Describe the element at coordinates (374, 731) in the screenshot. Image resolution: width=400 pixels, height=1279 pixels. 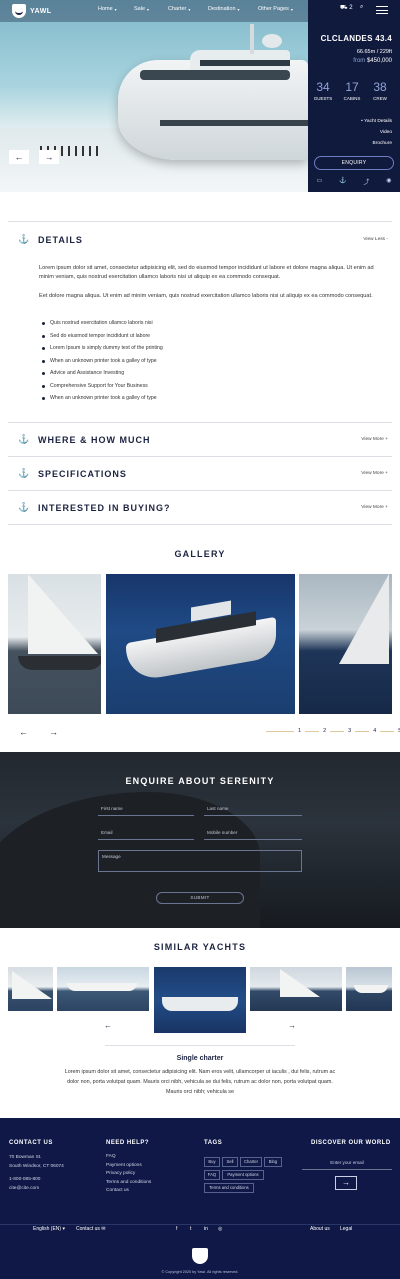
I see `page-4: 4` at that location.